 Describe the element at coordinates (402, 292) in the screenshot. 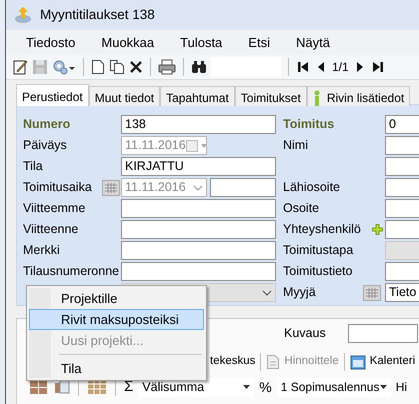

I see `input-field: Tieto` at that location.